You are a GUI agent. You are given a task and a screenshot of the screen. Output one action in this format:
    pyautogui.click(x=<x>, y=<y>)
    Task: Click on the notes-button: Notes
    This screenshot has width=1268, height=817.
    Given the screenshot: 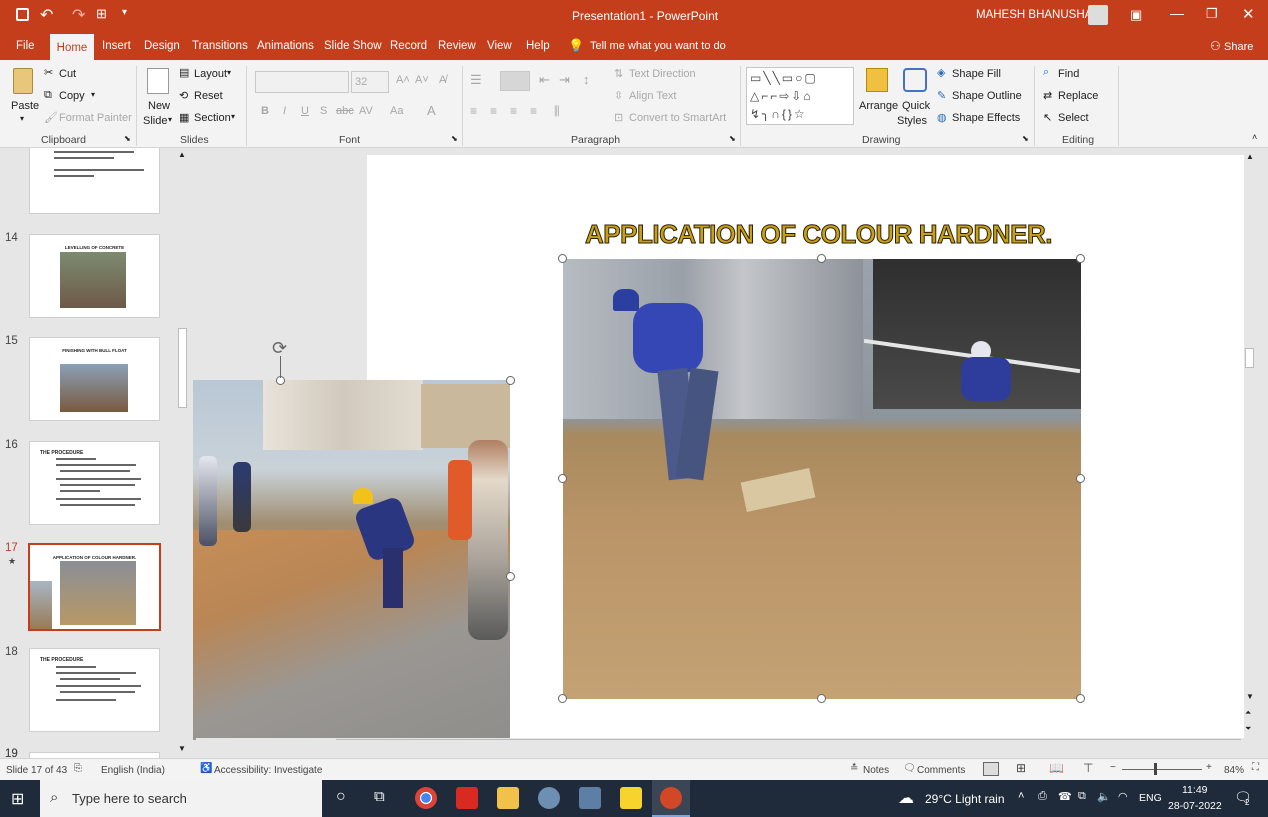 What is the action you would take?
    pyautogui.click(x=876, y=770)
    